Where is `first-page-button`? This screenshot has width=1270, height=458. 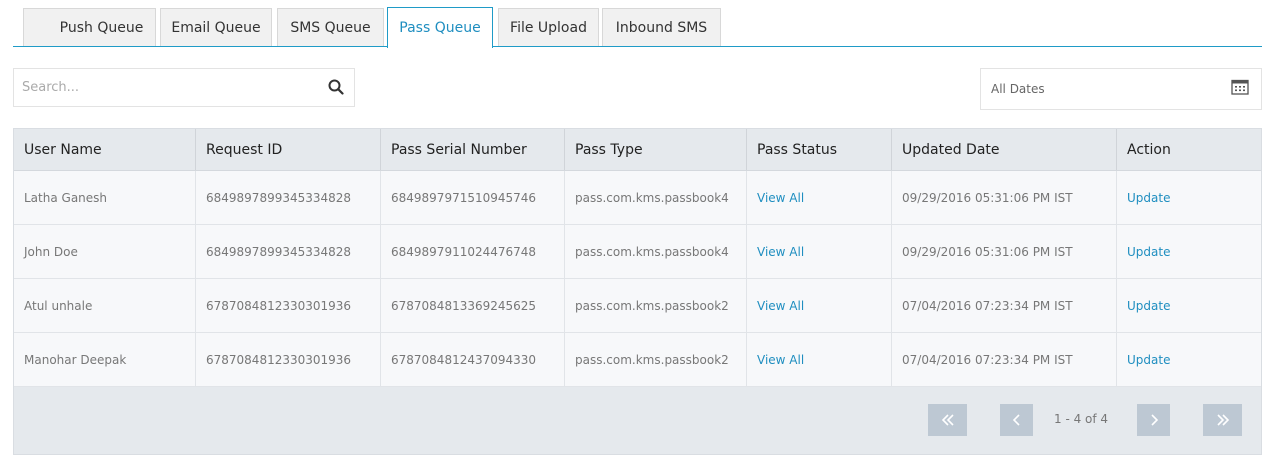 first-page-button is located at coordinates (947, 420).